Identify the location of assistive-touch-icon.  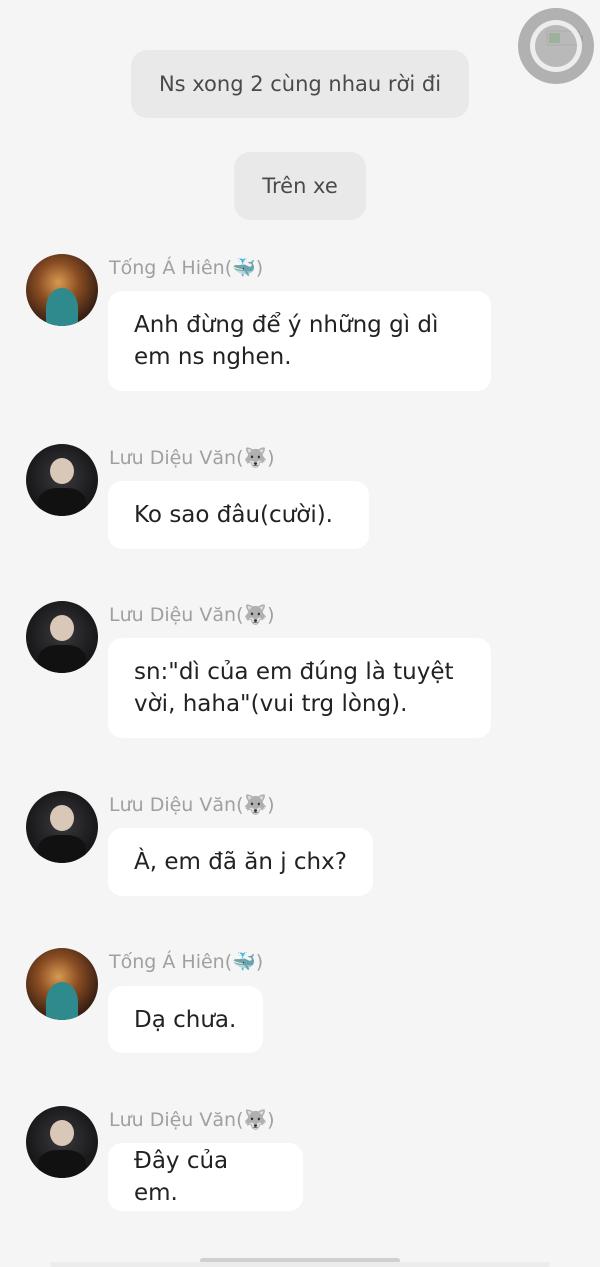
(556, 46).